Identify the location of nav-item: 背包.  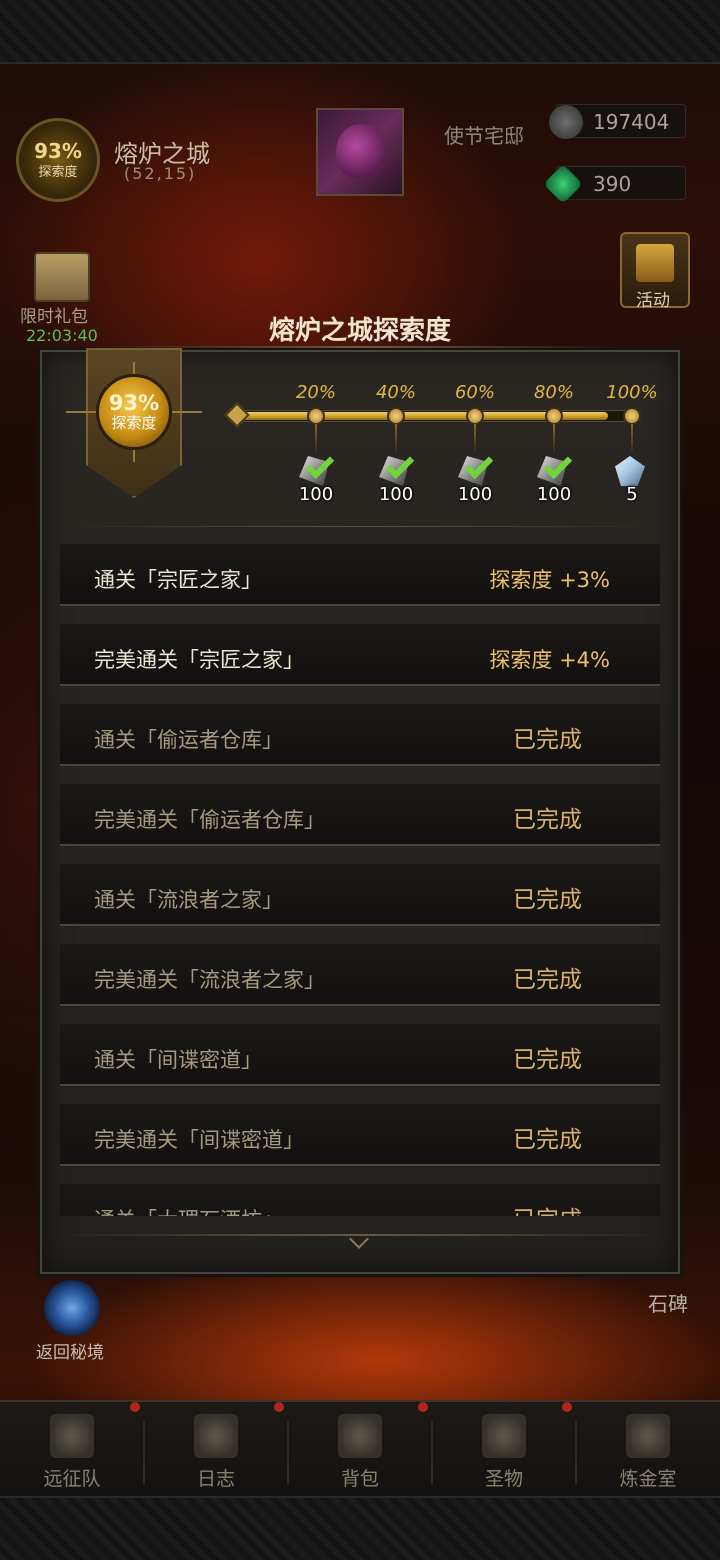
(360, 1452).